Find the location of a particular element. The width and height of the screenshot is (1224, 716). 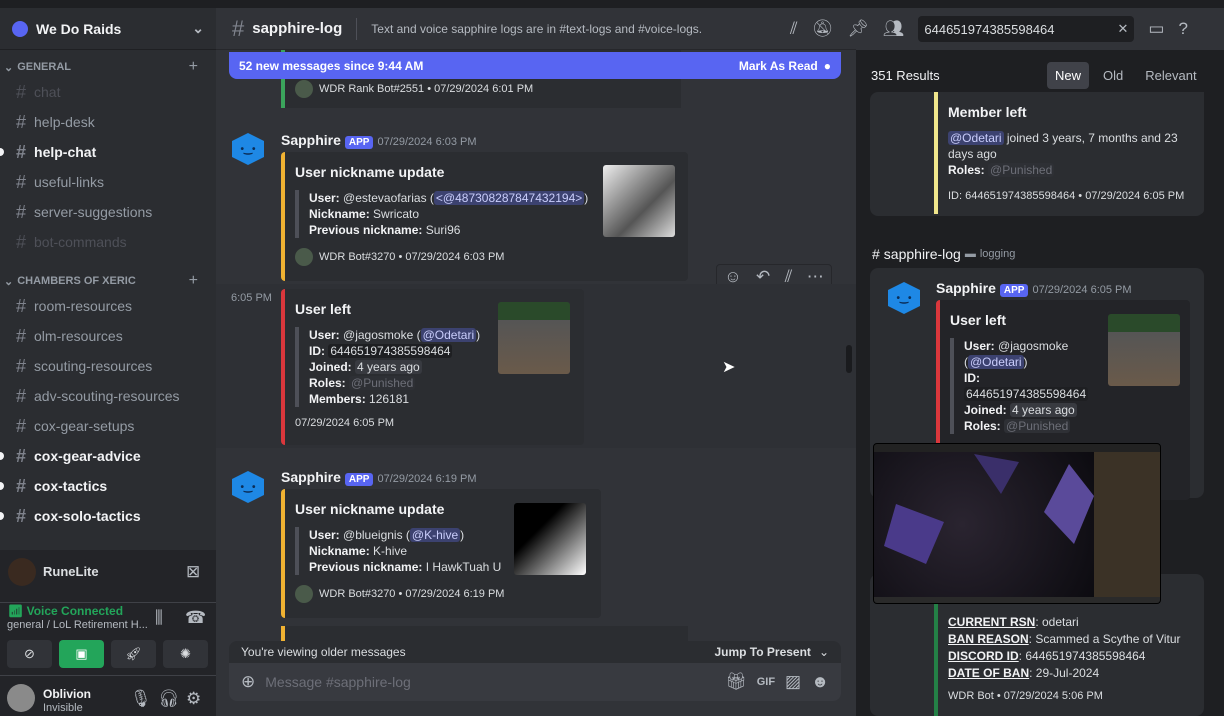

user-mention: @K-hive is located at coordinates (435, 535).